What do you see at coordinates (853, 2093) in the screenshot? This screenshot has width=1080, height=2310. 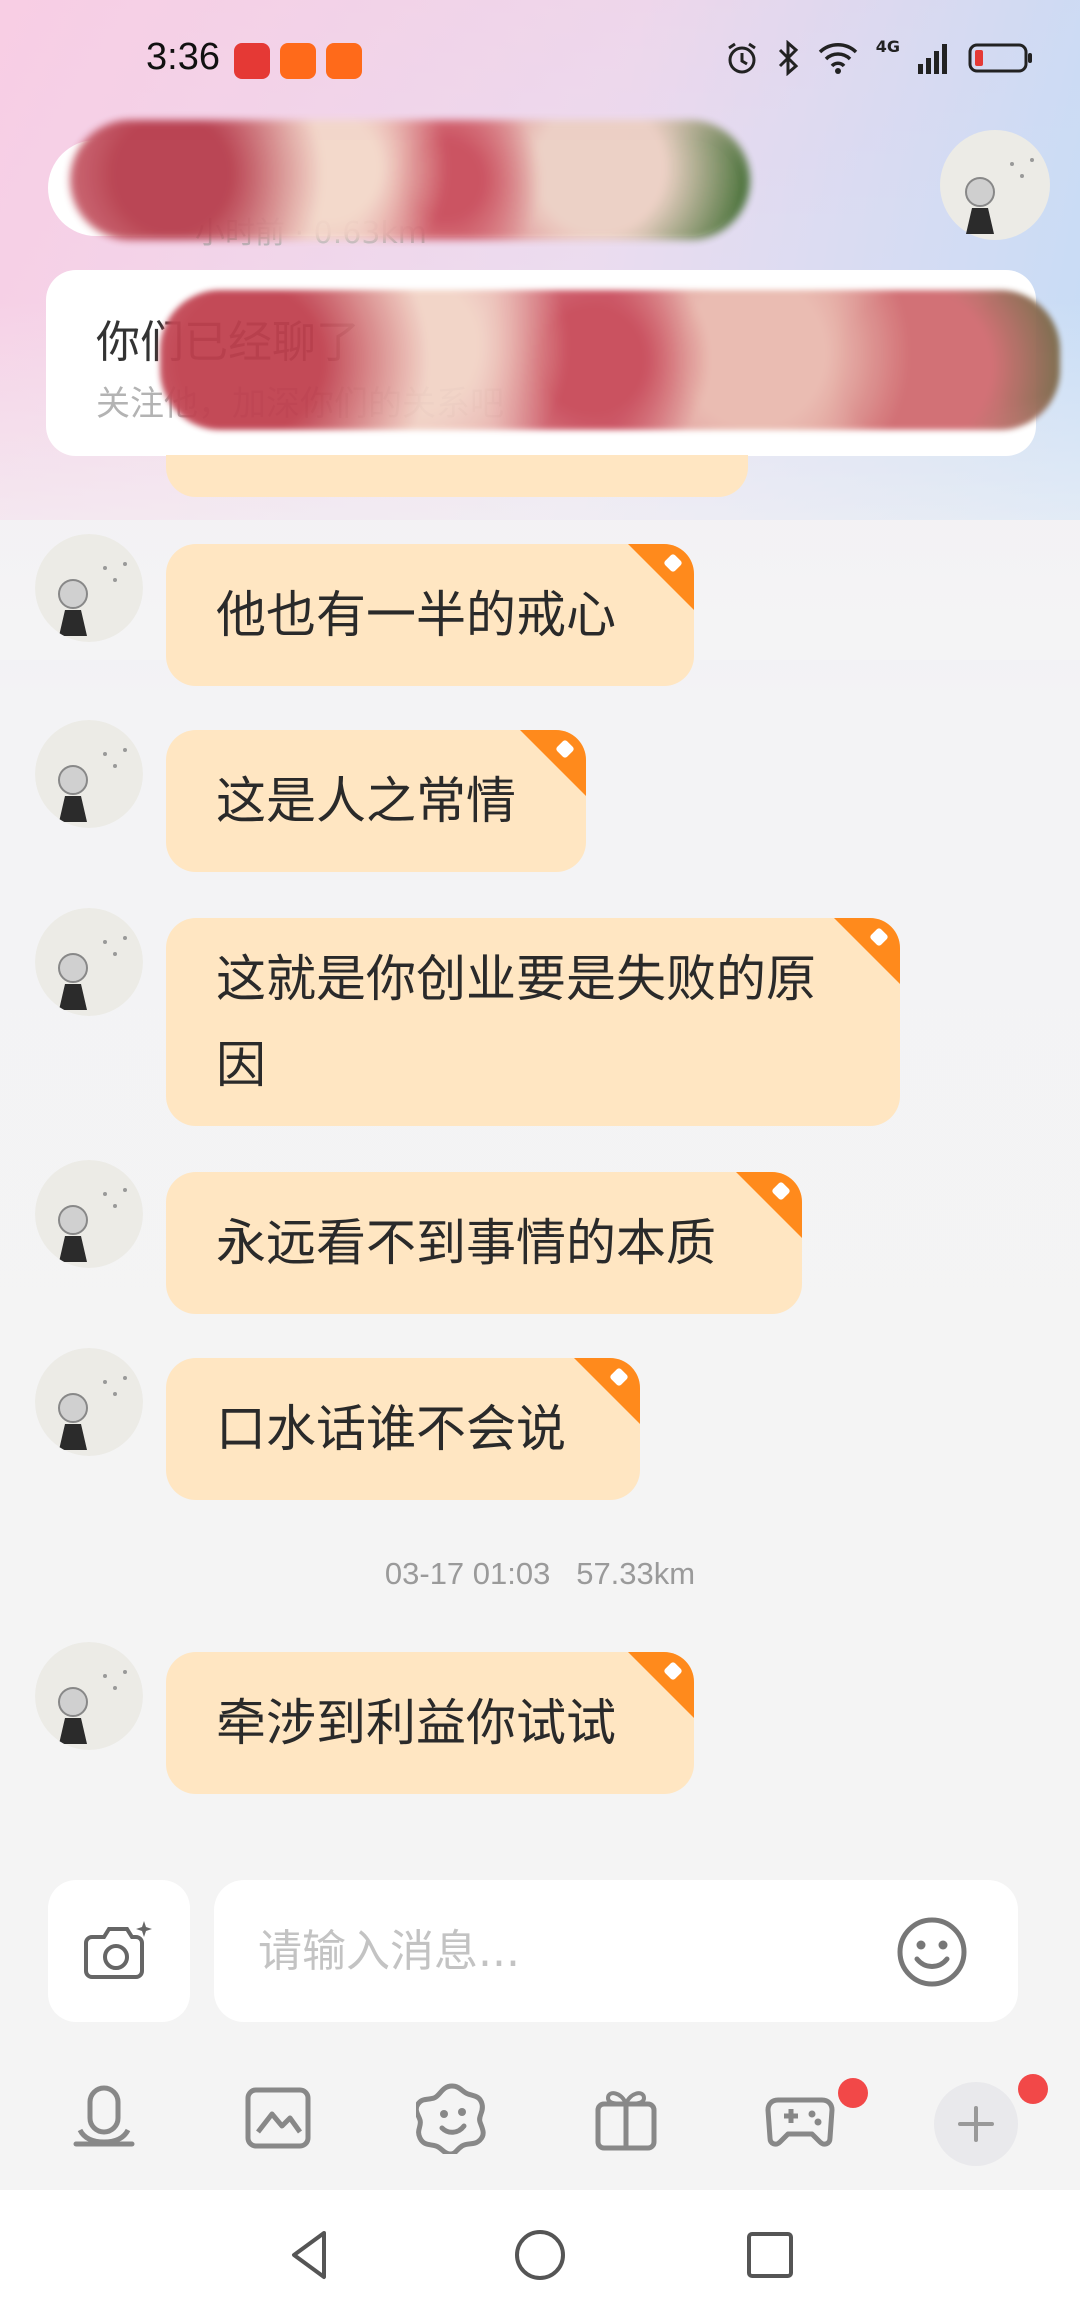 I see `game-notification-dot` at bounding box center [853, 2093].